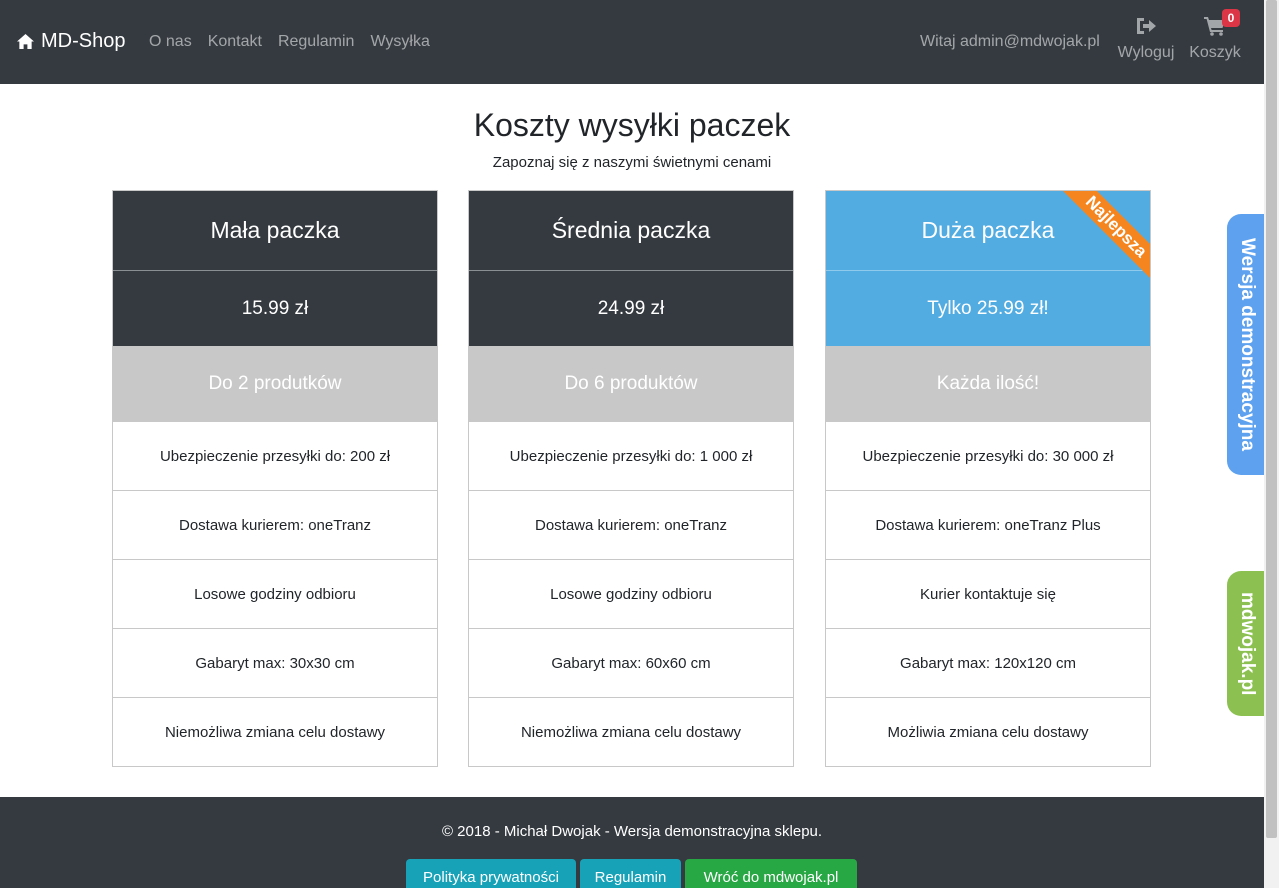  I want to click on plan-feature: Gabaryt max: 60x60 cm, so click(631, 662).